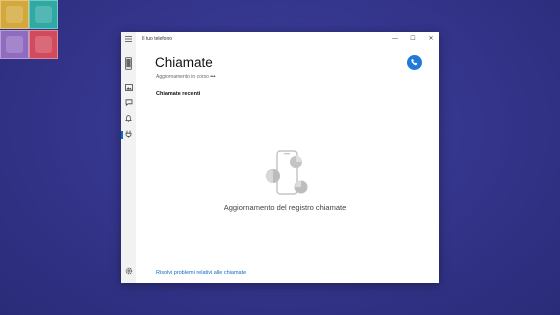  Describe the element at coordinates (431, 39) in the screenshot. I see `close-button: ✕` at that location.